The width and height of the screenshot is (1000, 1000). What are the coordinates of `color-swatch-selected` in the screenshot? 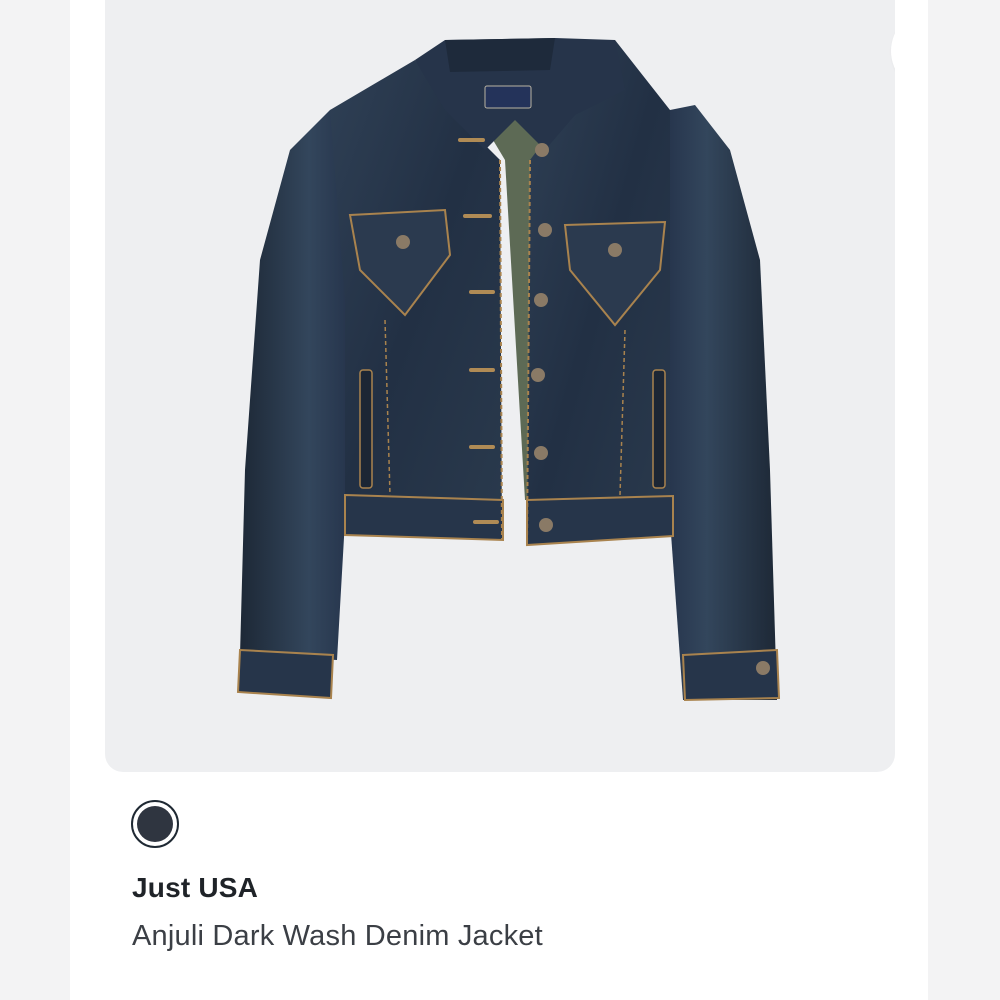 It's located at (155, 824).